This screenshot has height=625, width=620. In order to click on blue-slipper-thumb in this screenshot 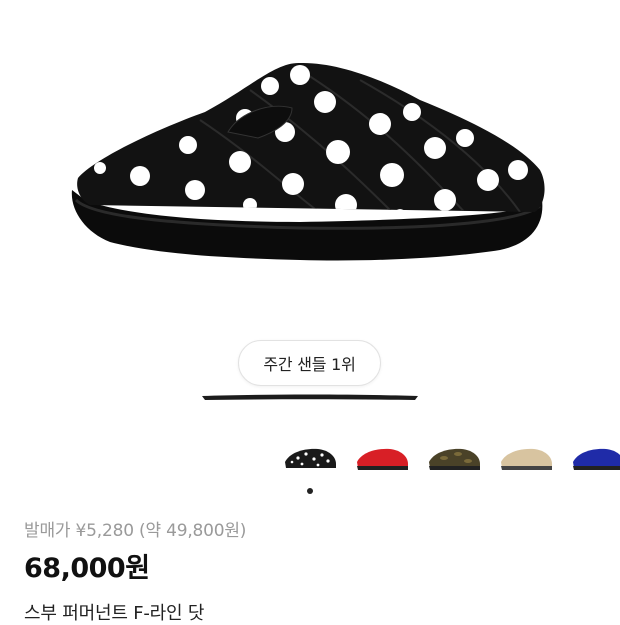, I will do `click(594, 458)`.